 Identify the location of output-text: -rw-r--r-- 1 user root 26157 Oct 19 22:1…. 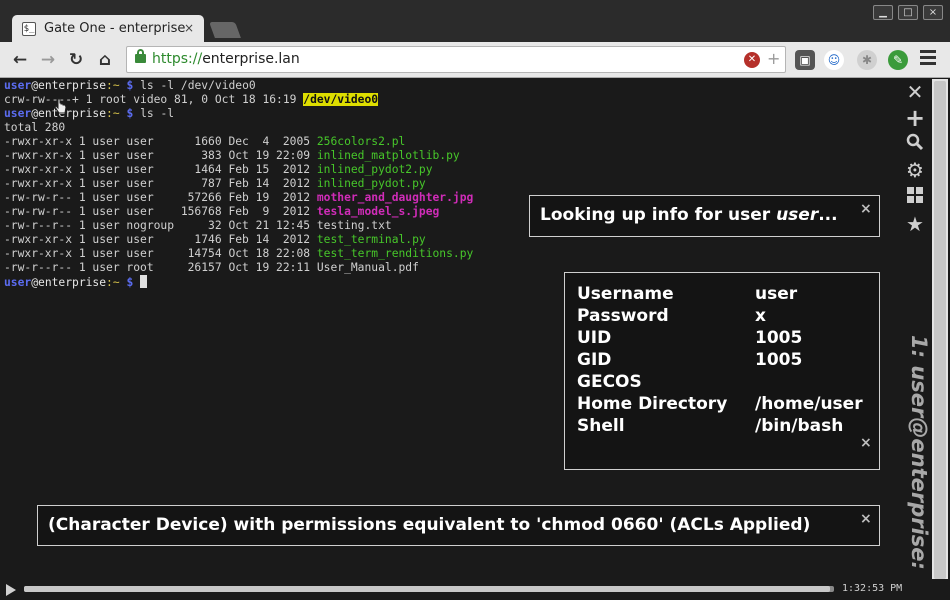
(160, 267).